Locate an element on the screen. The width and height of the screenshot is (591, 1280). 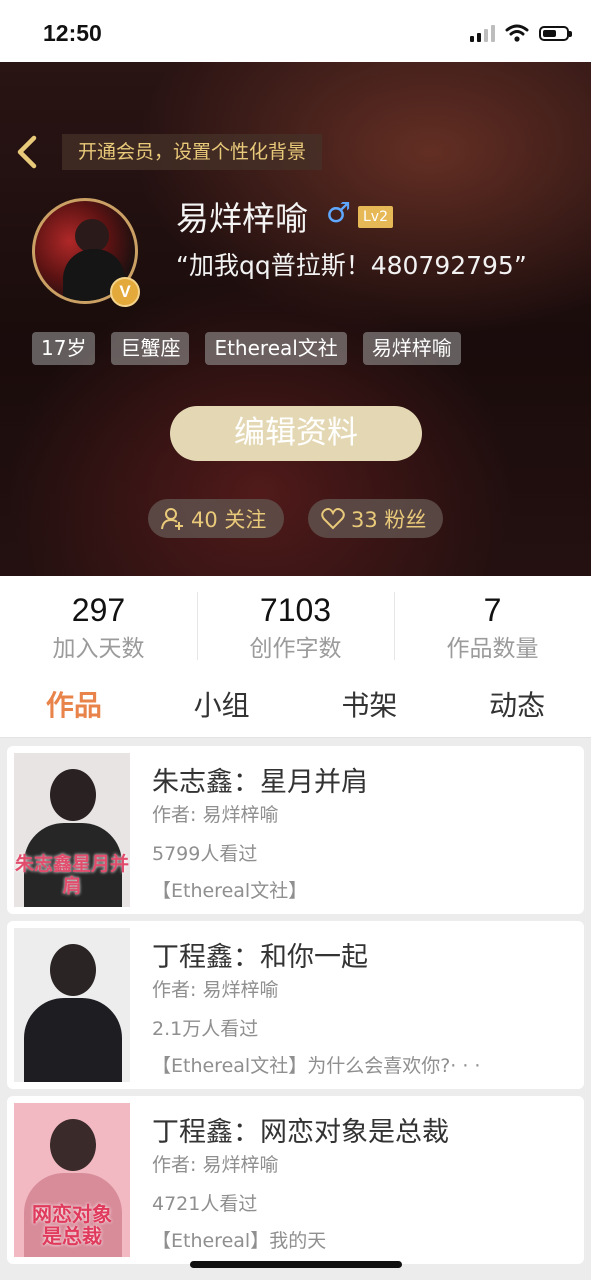
following-button: 40 关注 is located at coordinates (216, 518).